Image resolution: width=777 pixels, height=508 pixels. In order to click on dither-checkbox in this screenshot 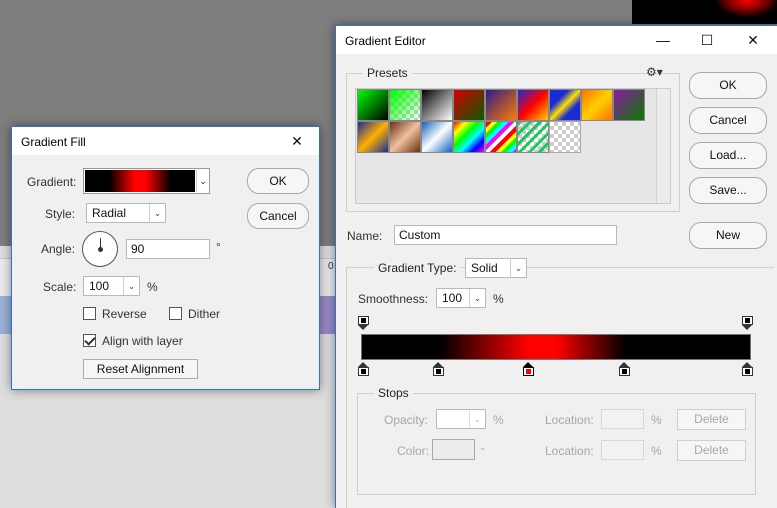, I will do `click(175, 313)`.